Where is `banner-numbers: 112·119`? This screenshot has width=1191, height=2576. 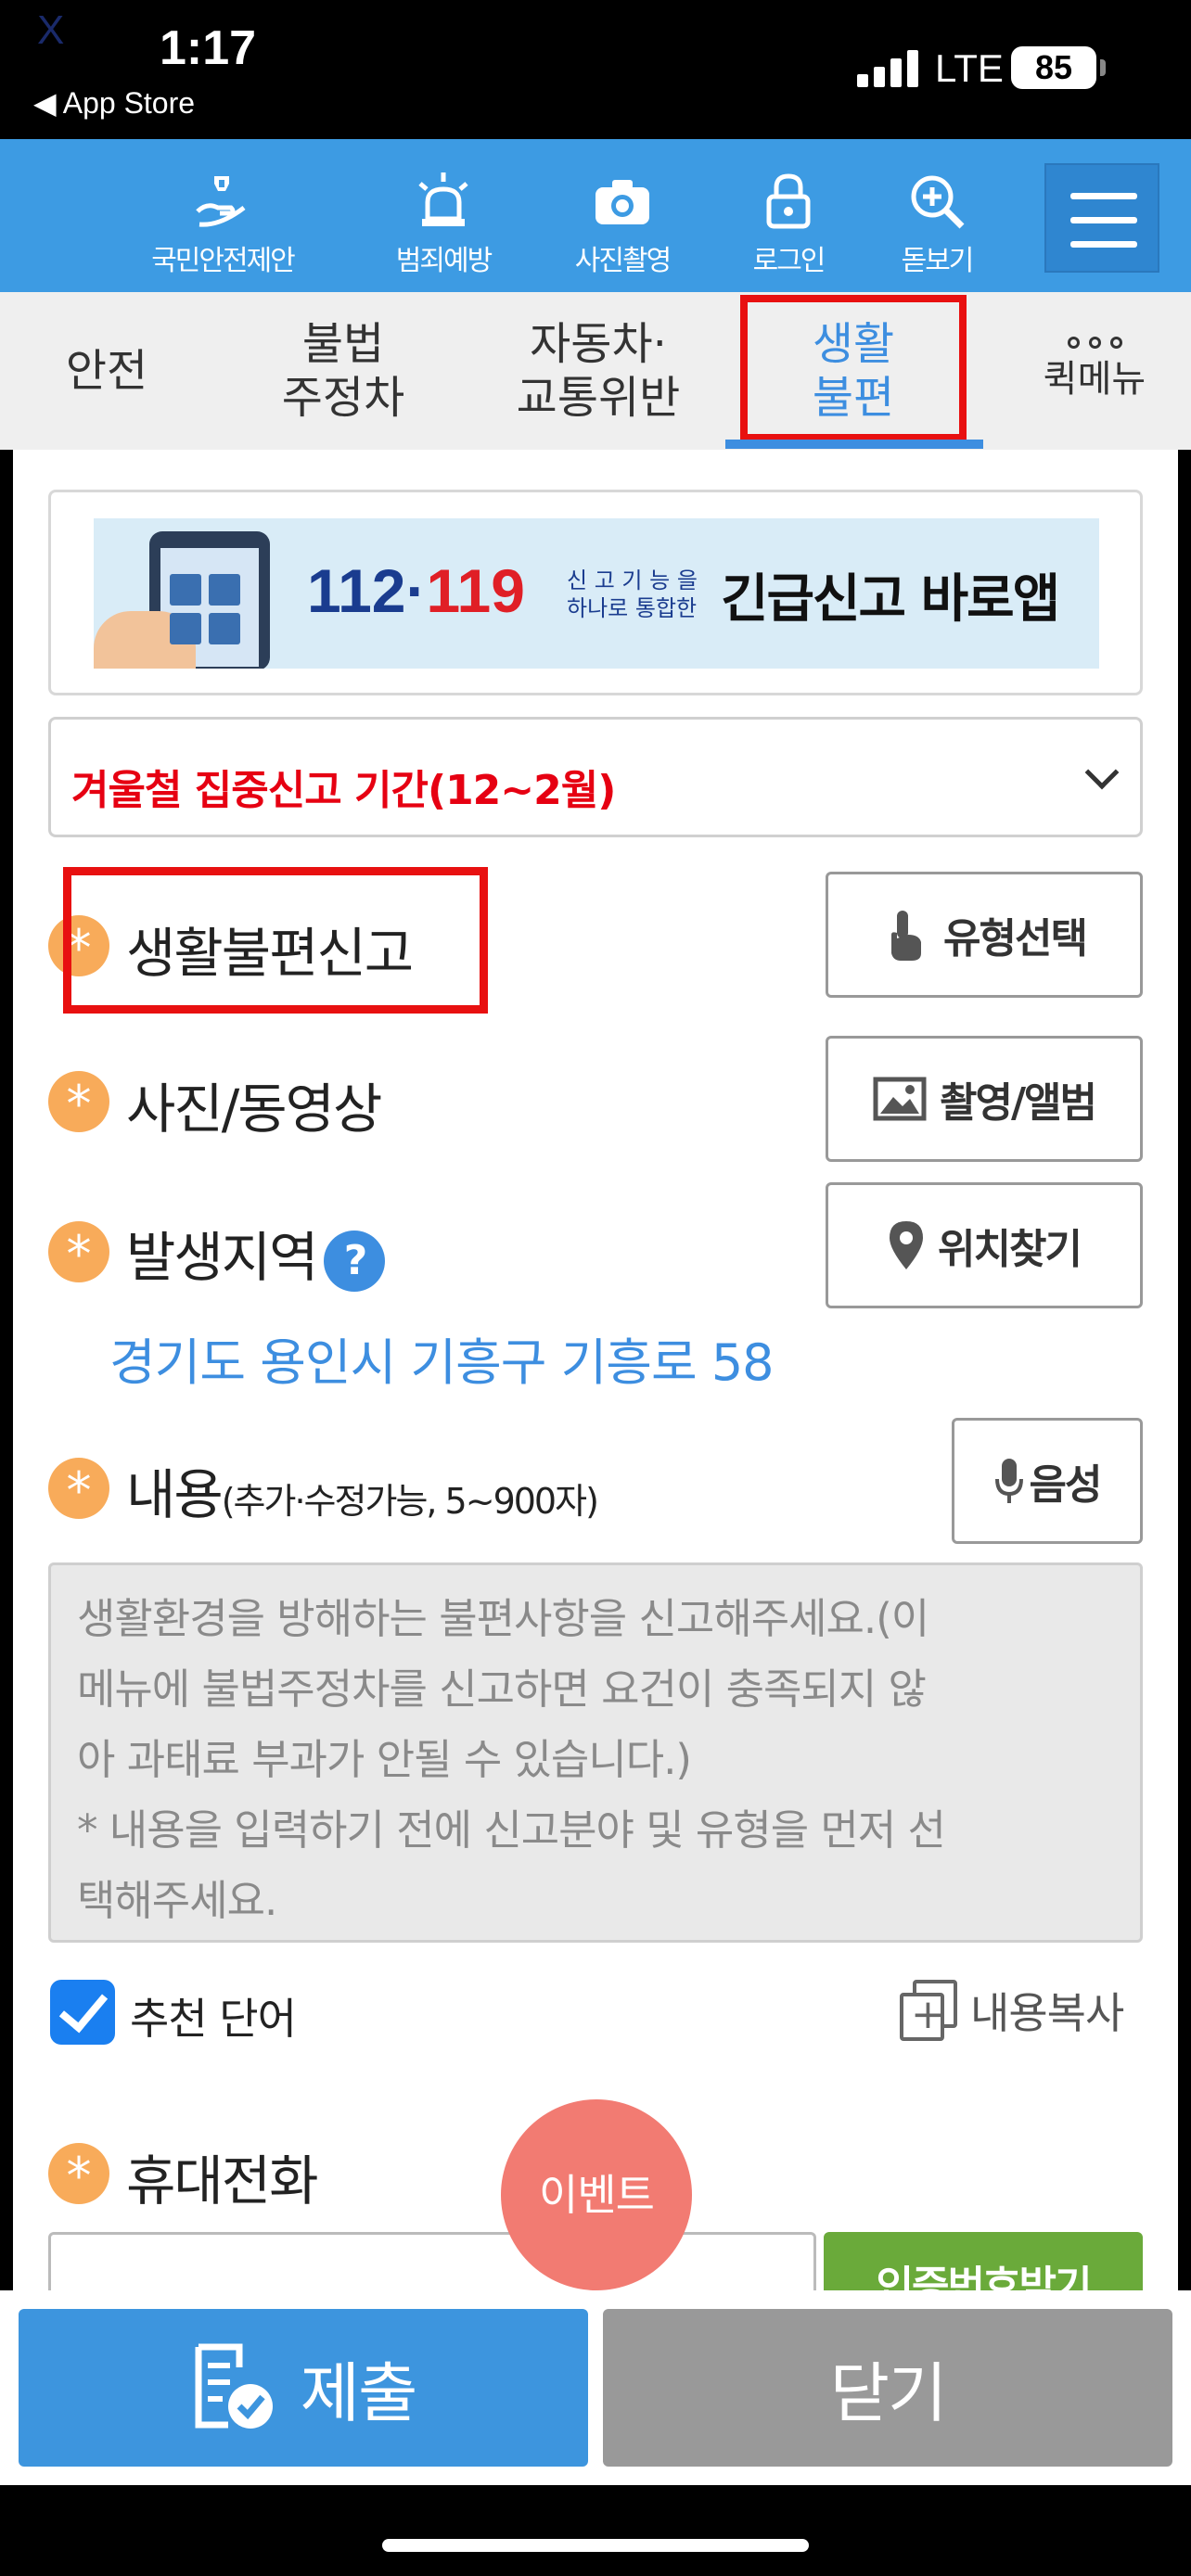 banner-numbers: 112·119 is located at coordinates (416, 590).